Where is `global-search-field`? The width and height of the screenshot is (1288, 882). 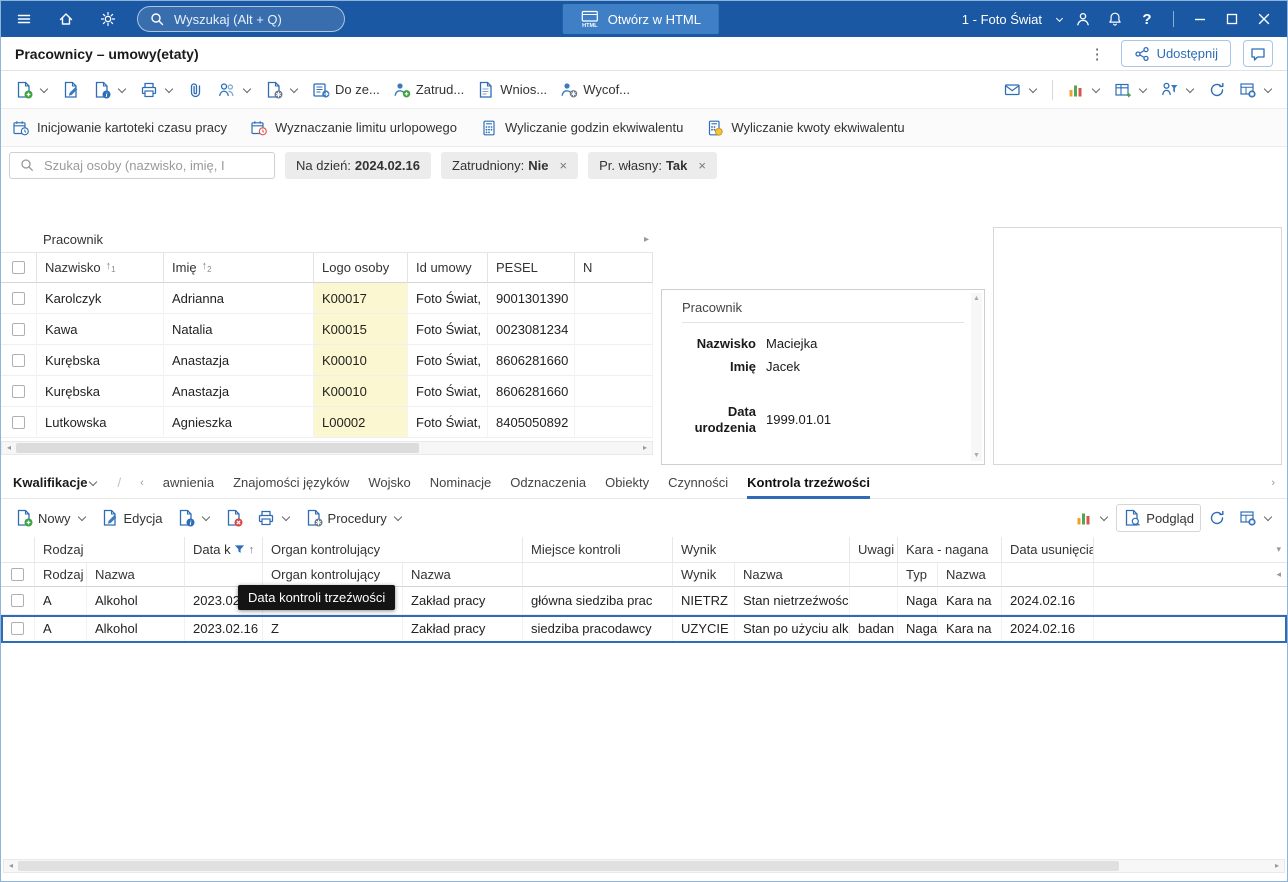 global-search-field is located at coordinates (247, 19).